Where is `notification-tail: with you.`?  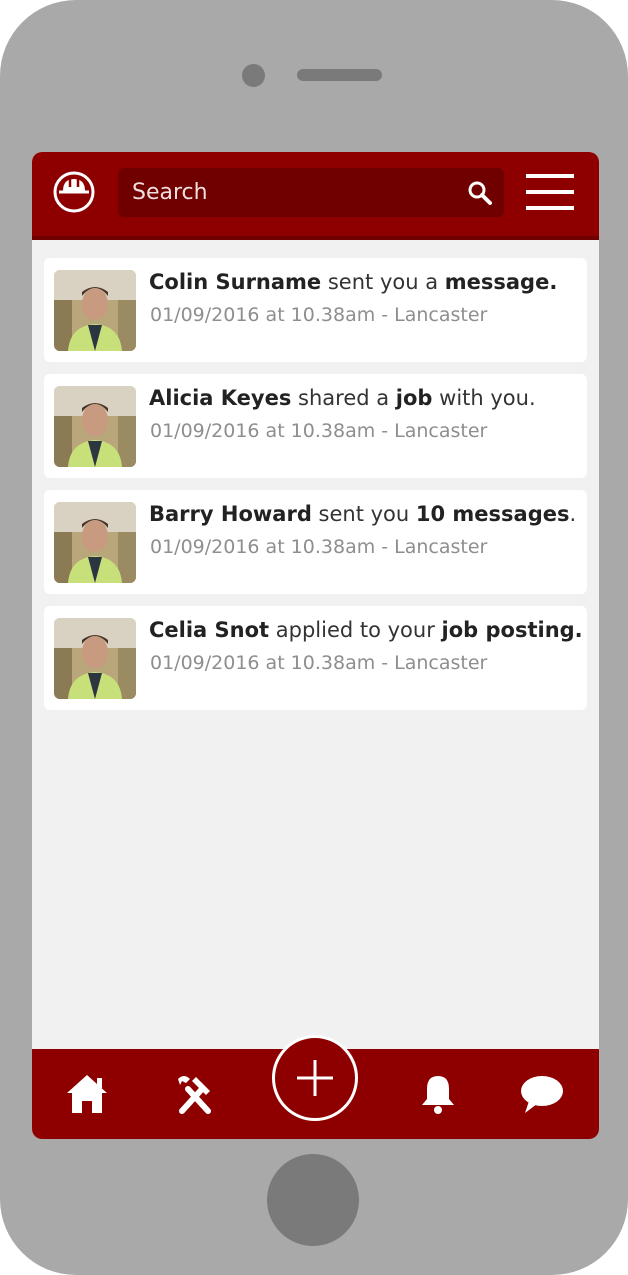
notification-tail: with you. is located at coordinates (484, 398).